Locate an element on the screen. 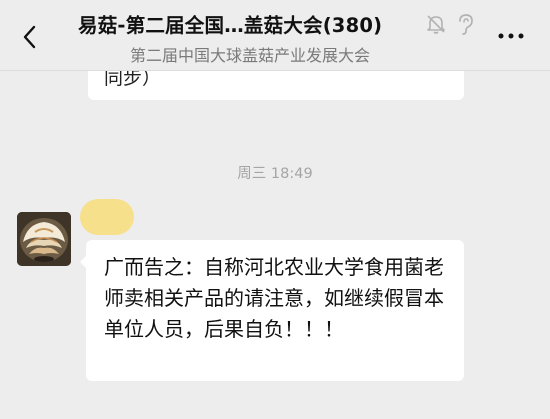 The height and width of the screenshot is (419, 550). mushroom-avatar-image is located at coordinates (44, 239).